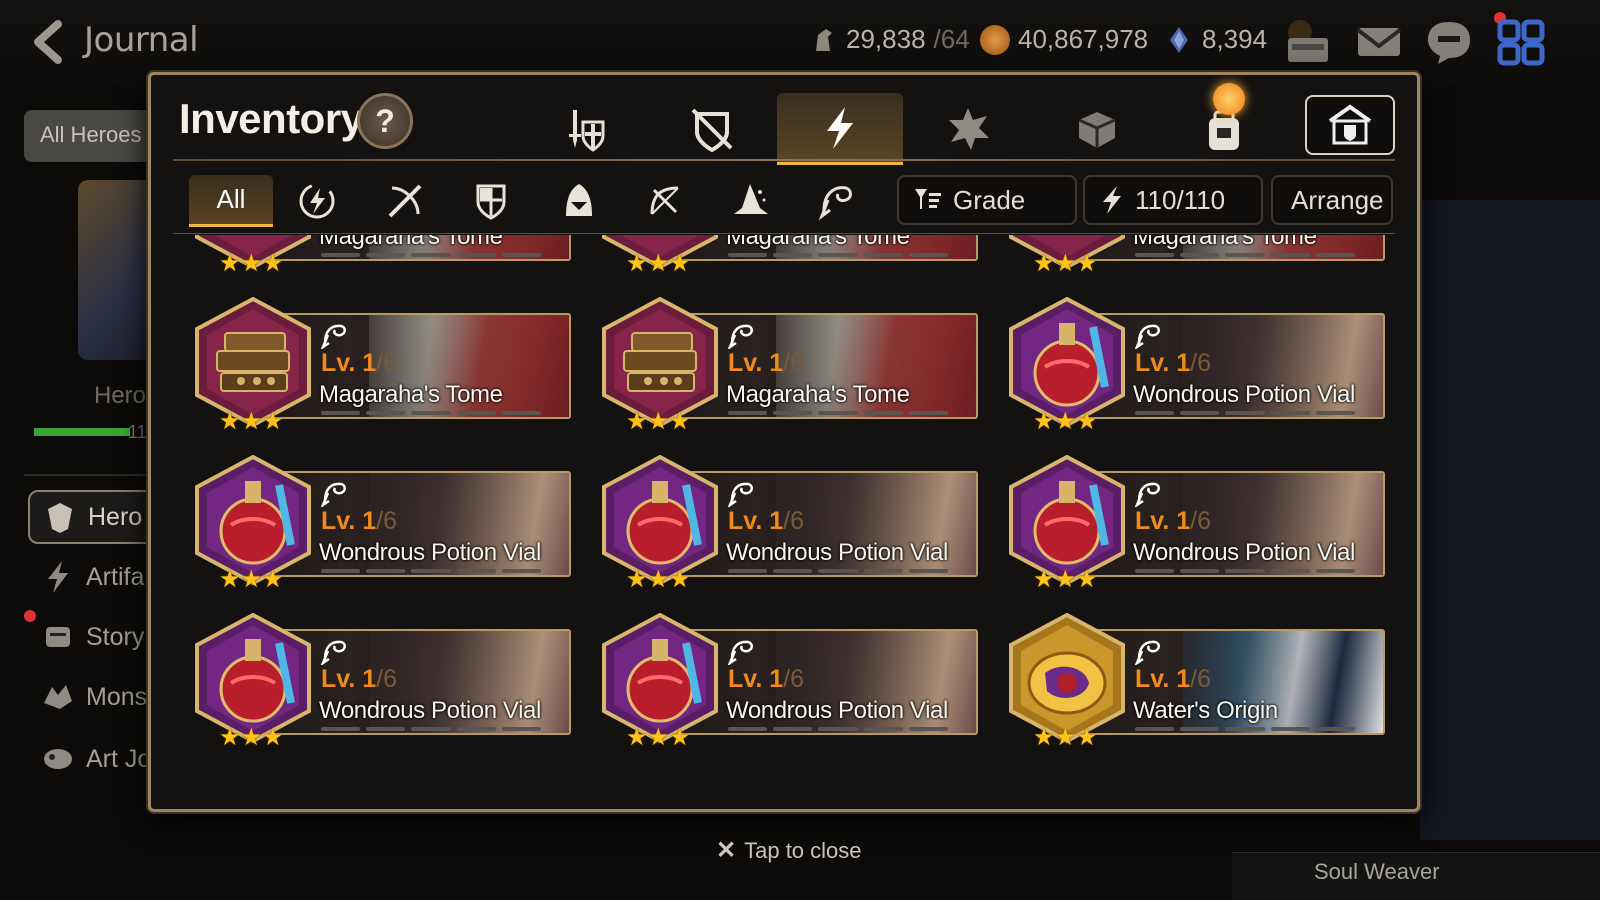  I want to click on warrior-icon, so click(405, 201).